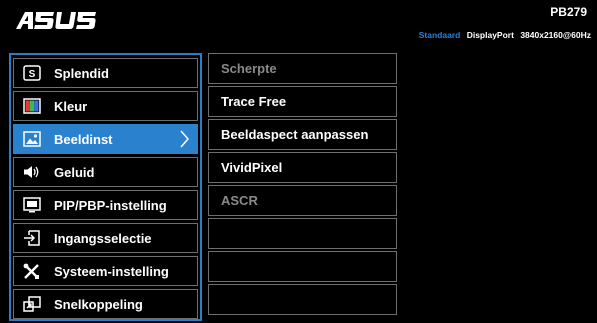 The height and width of the screenshot is (323, 597). What do you see at coordinates (105, 172) in the screenshot?
I see `menu-item-geluid: Geluid` at bounding box center [105, 172].